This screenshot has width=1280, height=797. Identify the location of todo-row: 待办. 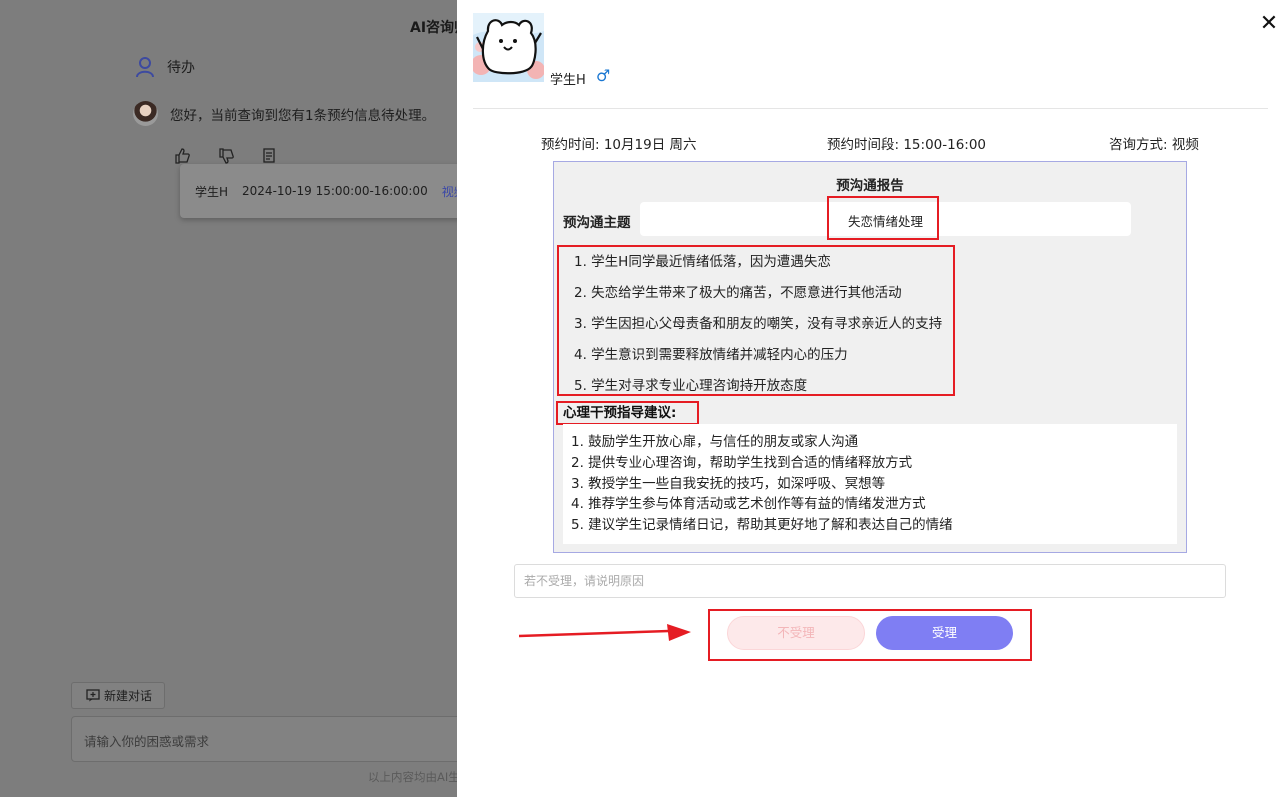
(165, 67).